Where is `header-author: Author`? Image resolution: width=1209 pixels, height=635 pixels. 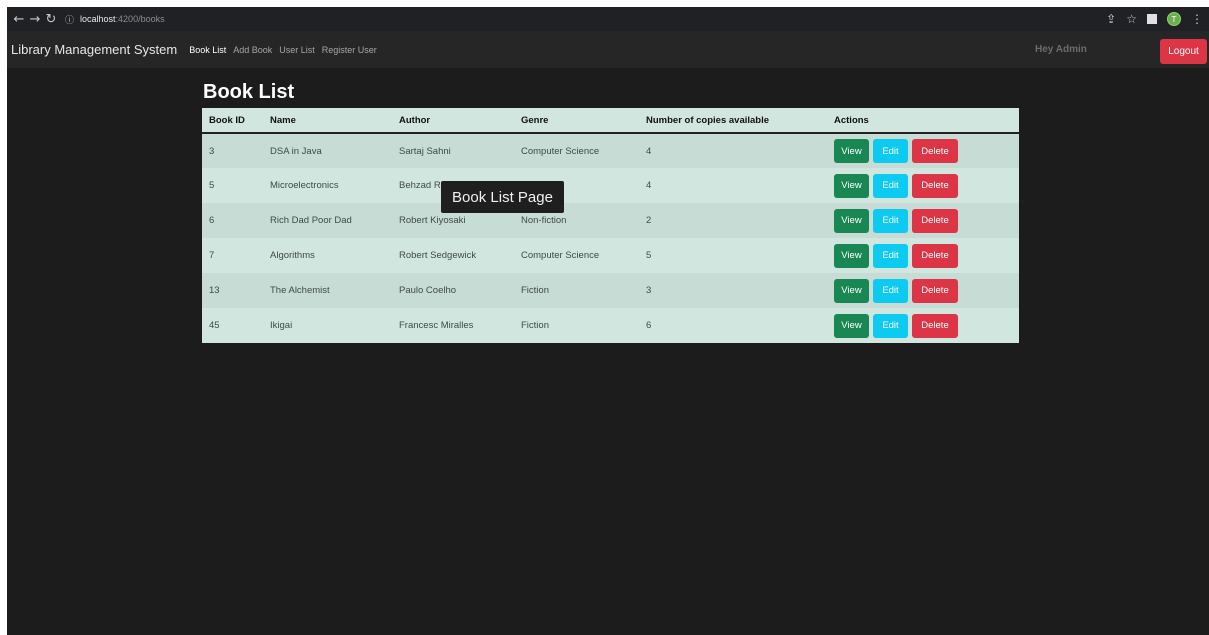 header-author: Author is located at coordinates (453, 121).